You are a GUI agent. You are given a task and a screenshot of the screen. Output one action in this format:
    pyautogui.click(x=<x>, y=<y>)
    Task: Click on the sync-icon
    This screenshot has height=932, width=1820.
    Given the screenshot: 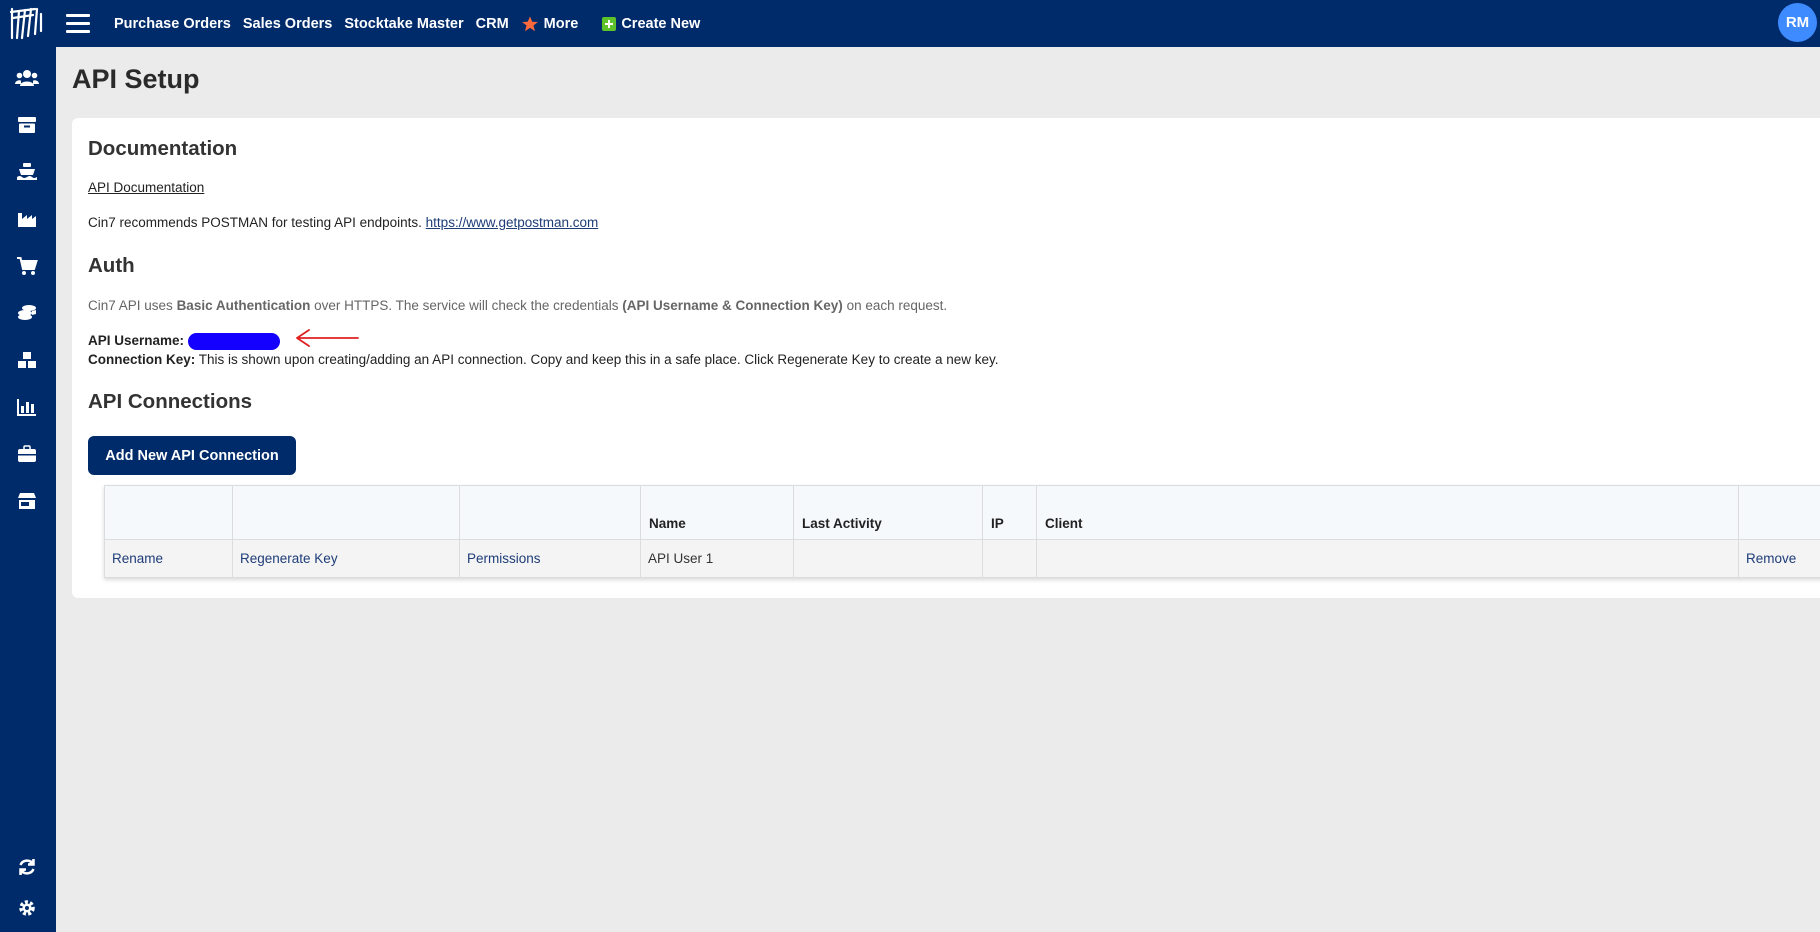 What is the action you would take?
    pyautogui.click(x=27, y=867)
    